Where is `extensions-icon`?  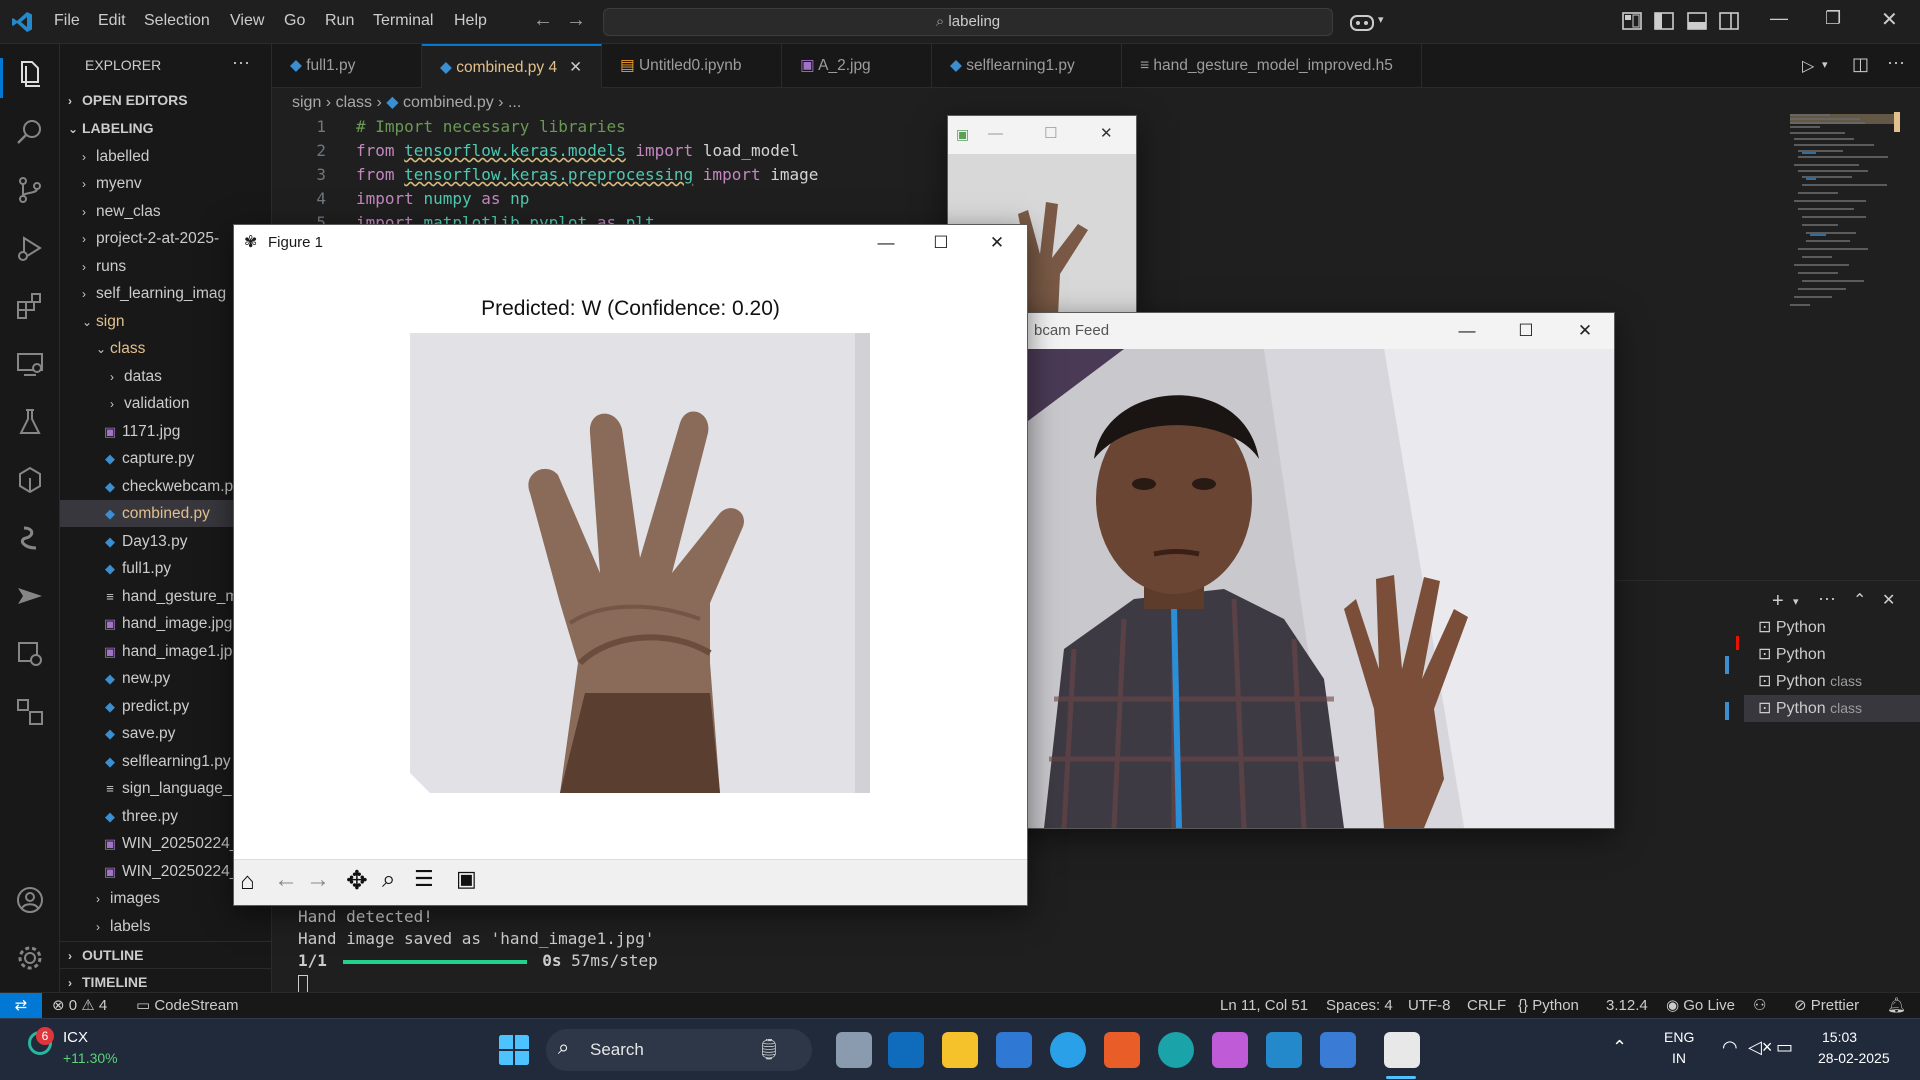 extensions-icon is located at coordinates (30, 306).